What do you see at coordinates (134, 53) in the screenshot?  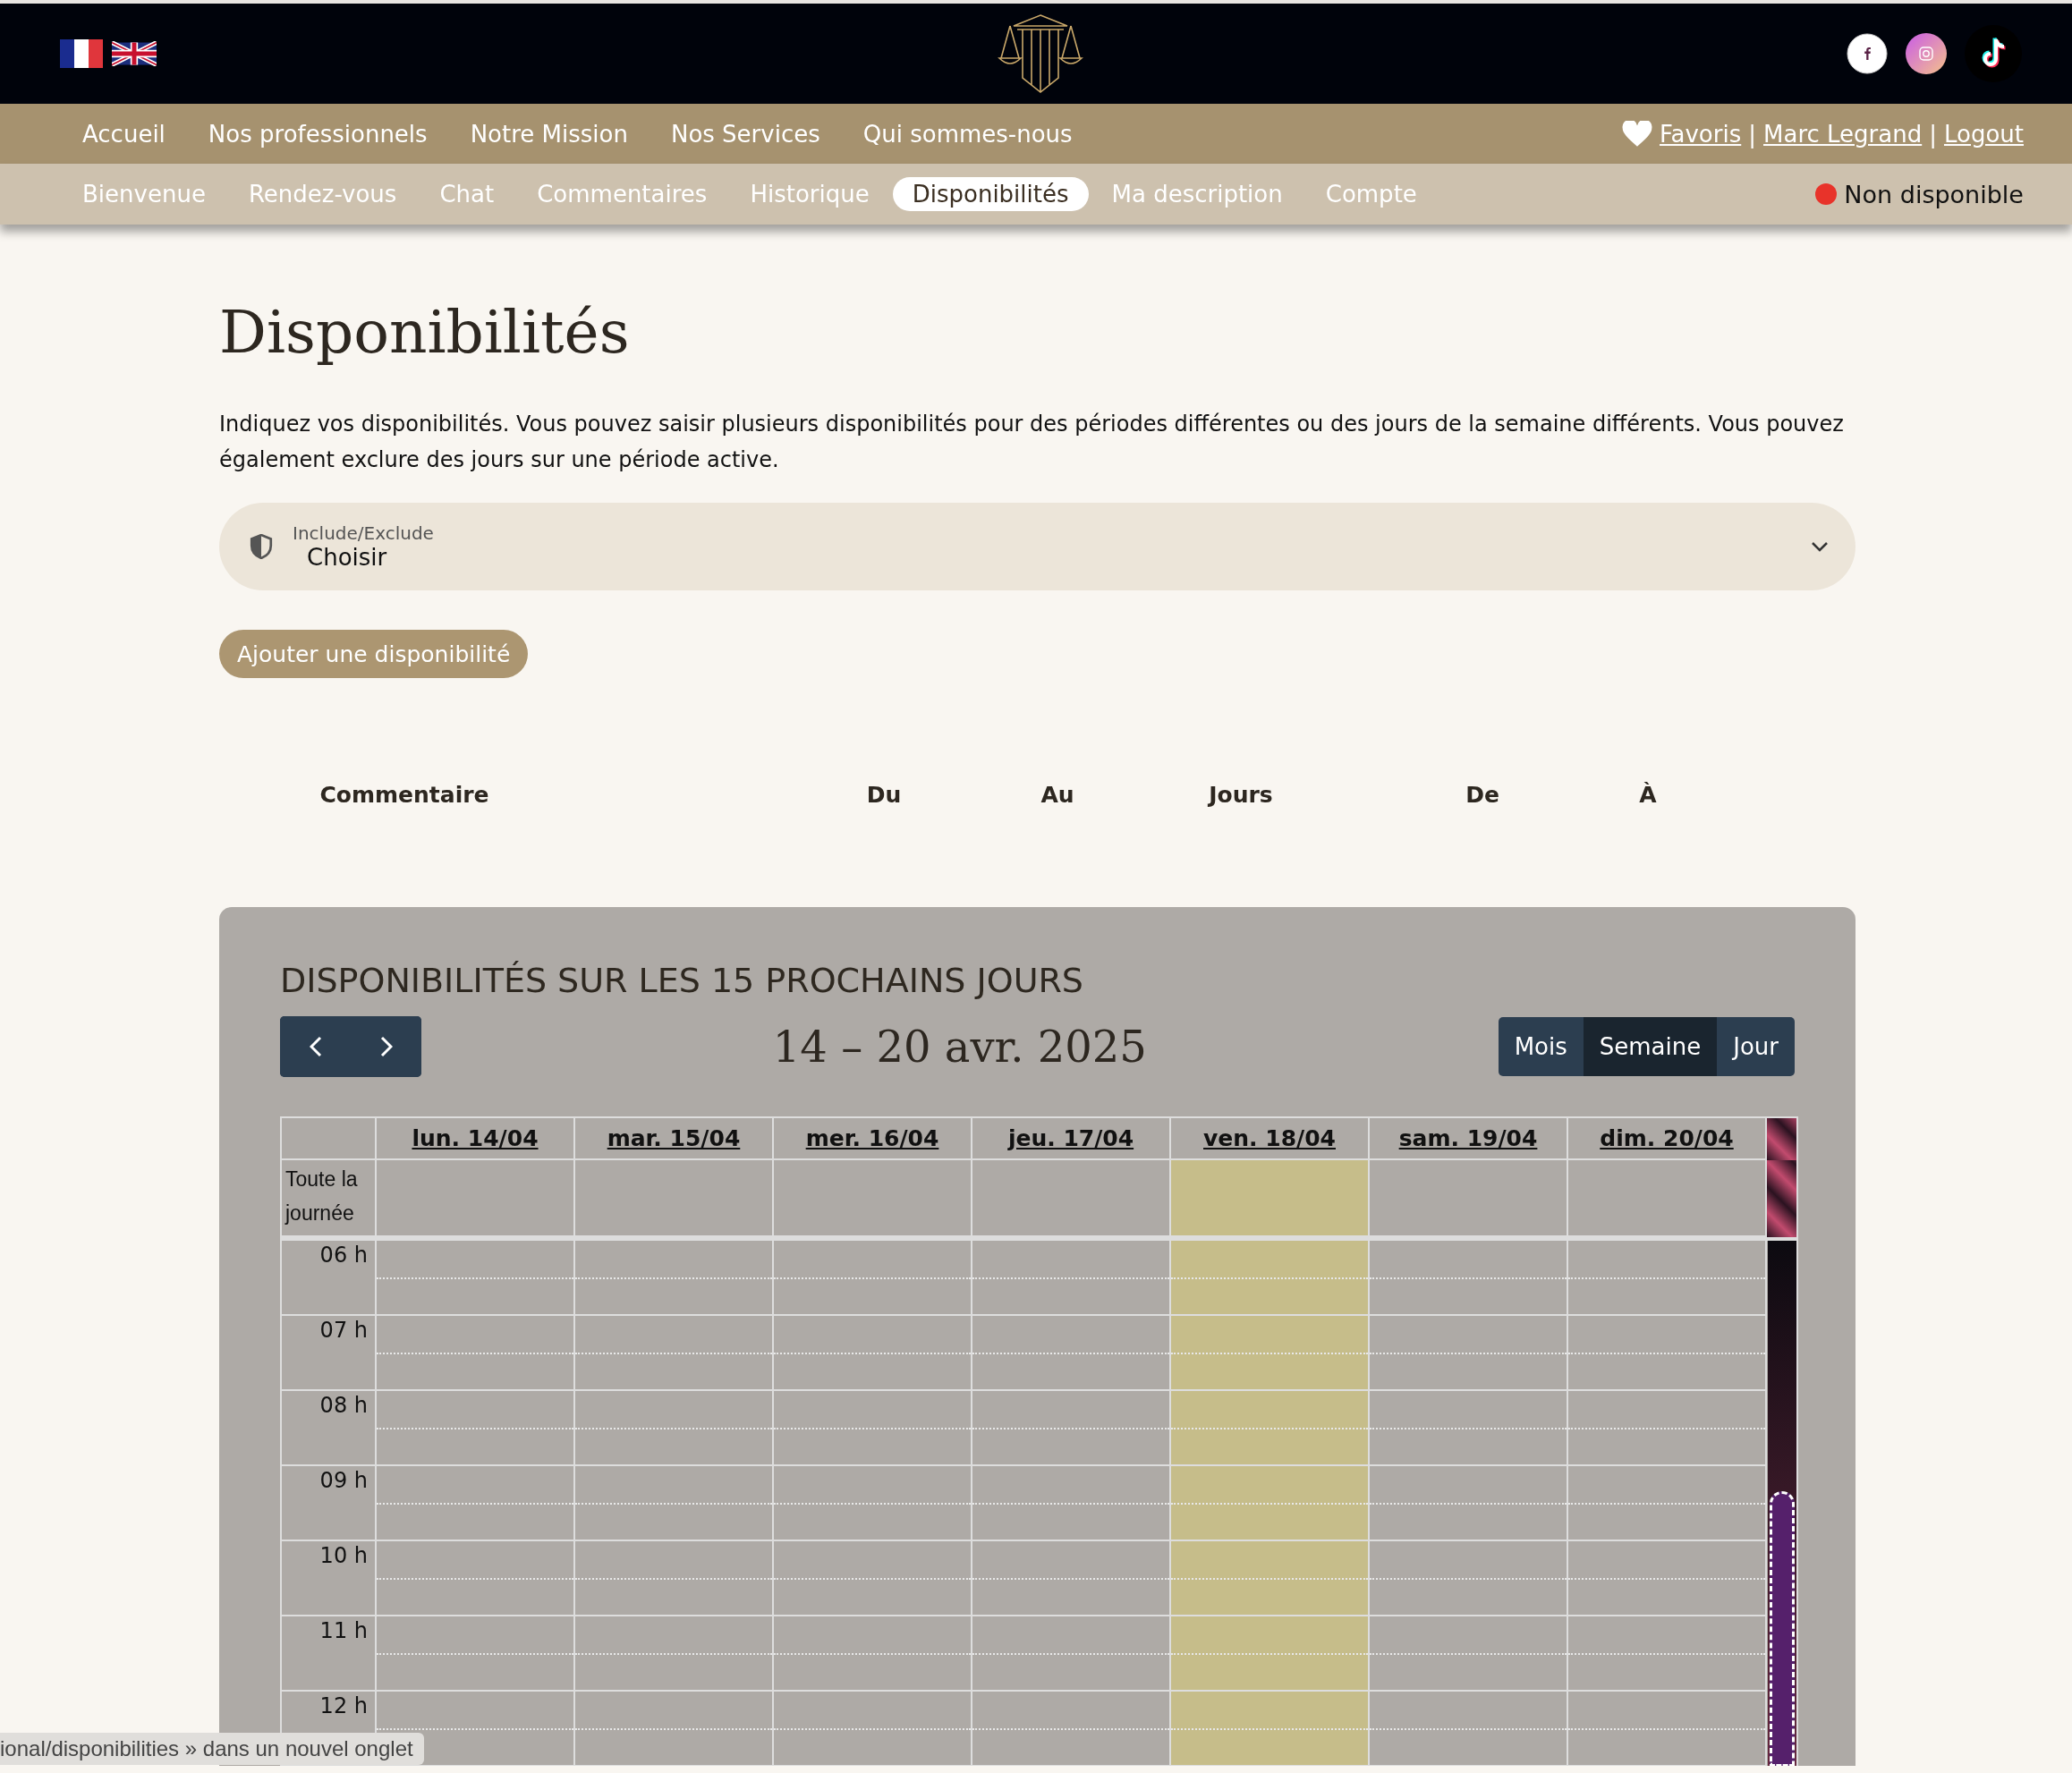 I see `british-flag-icon` at bounding box center [134, 53].